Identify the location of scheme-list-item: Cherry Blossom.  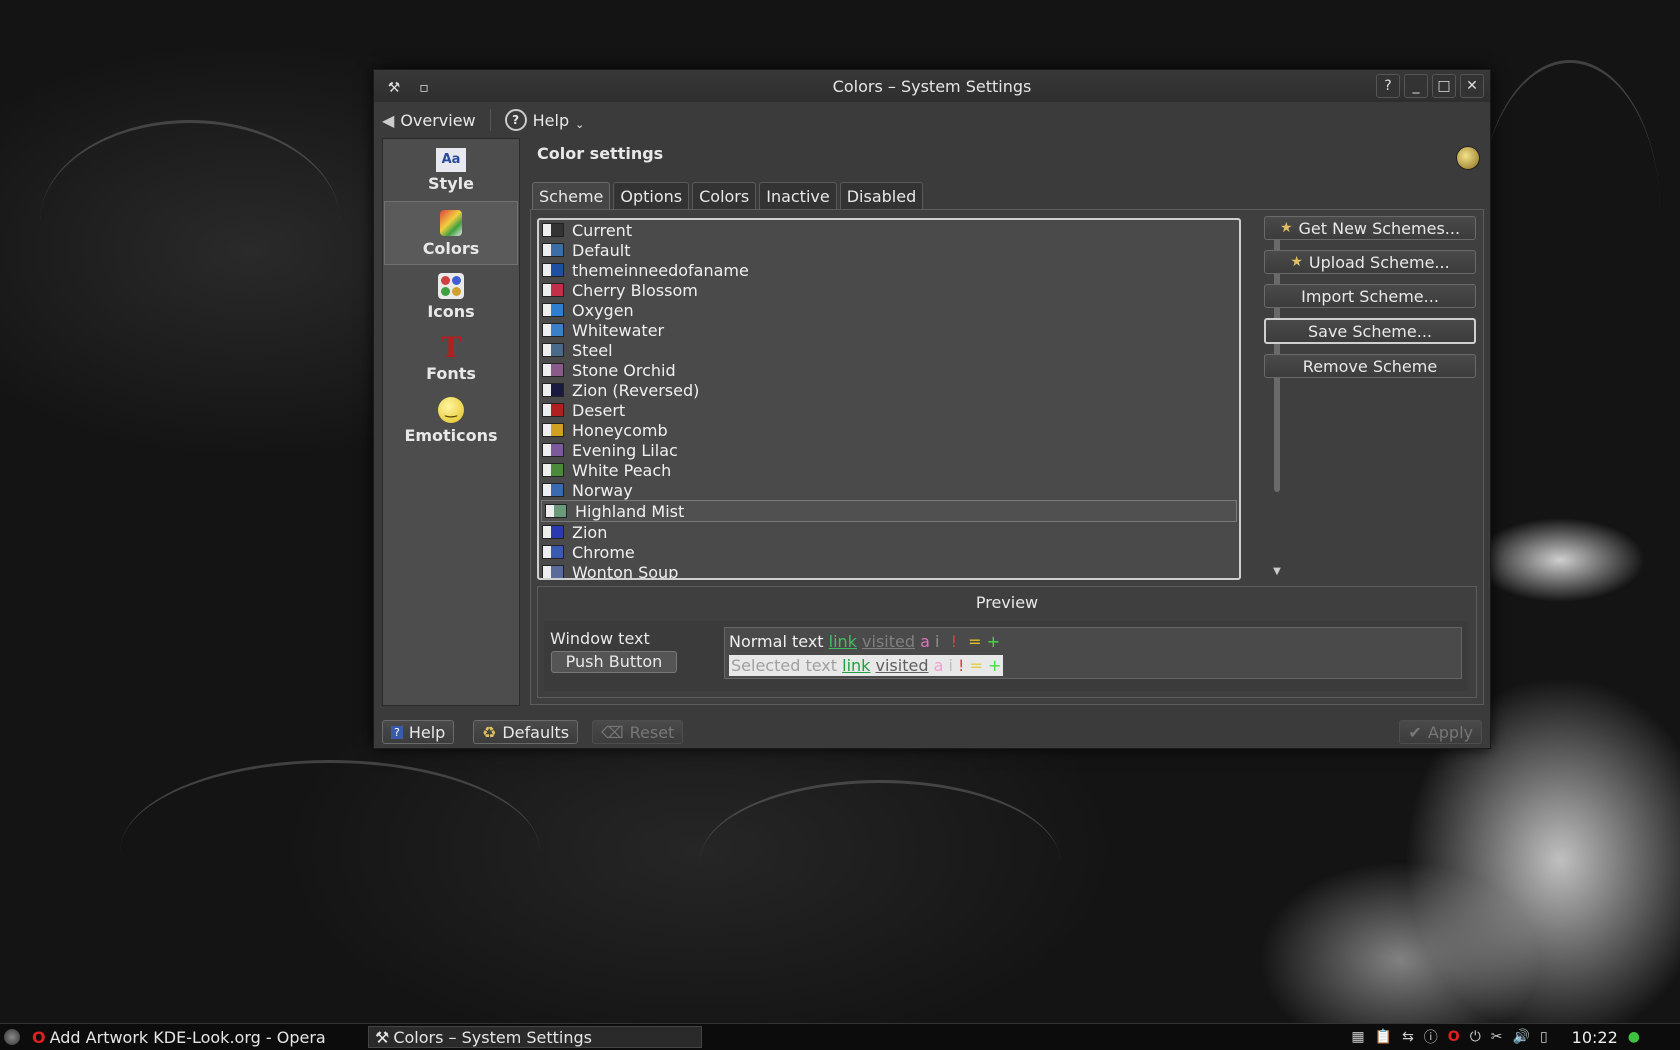
(889, 290).